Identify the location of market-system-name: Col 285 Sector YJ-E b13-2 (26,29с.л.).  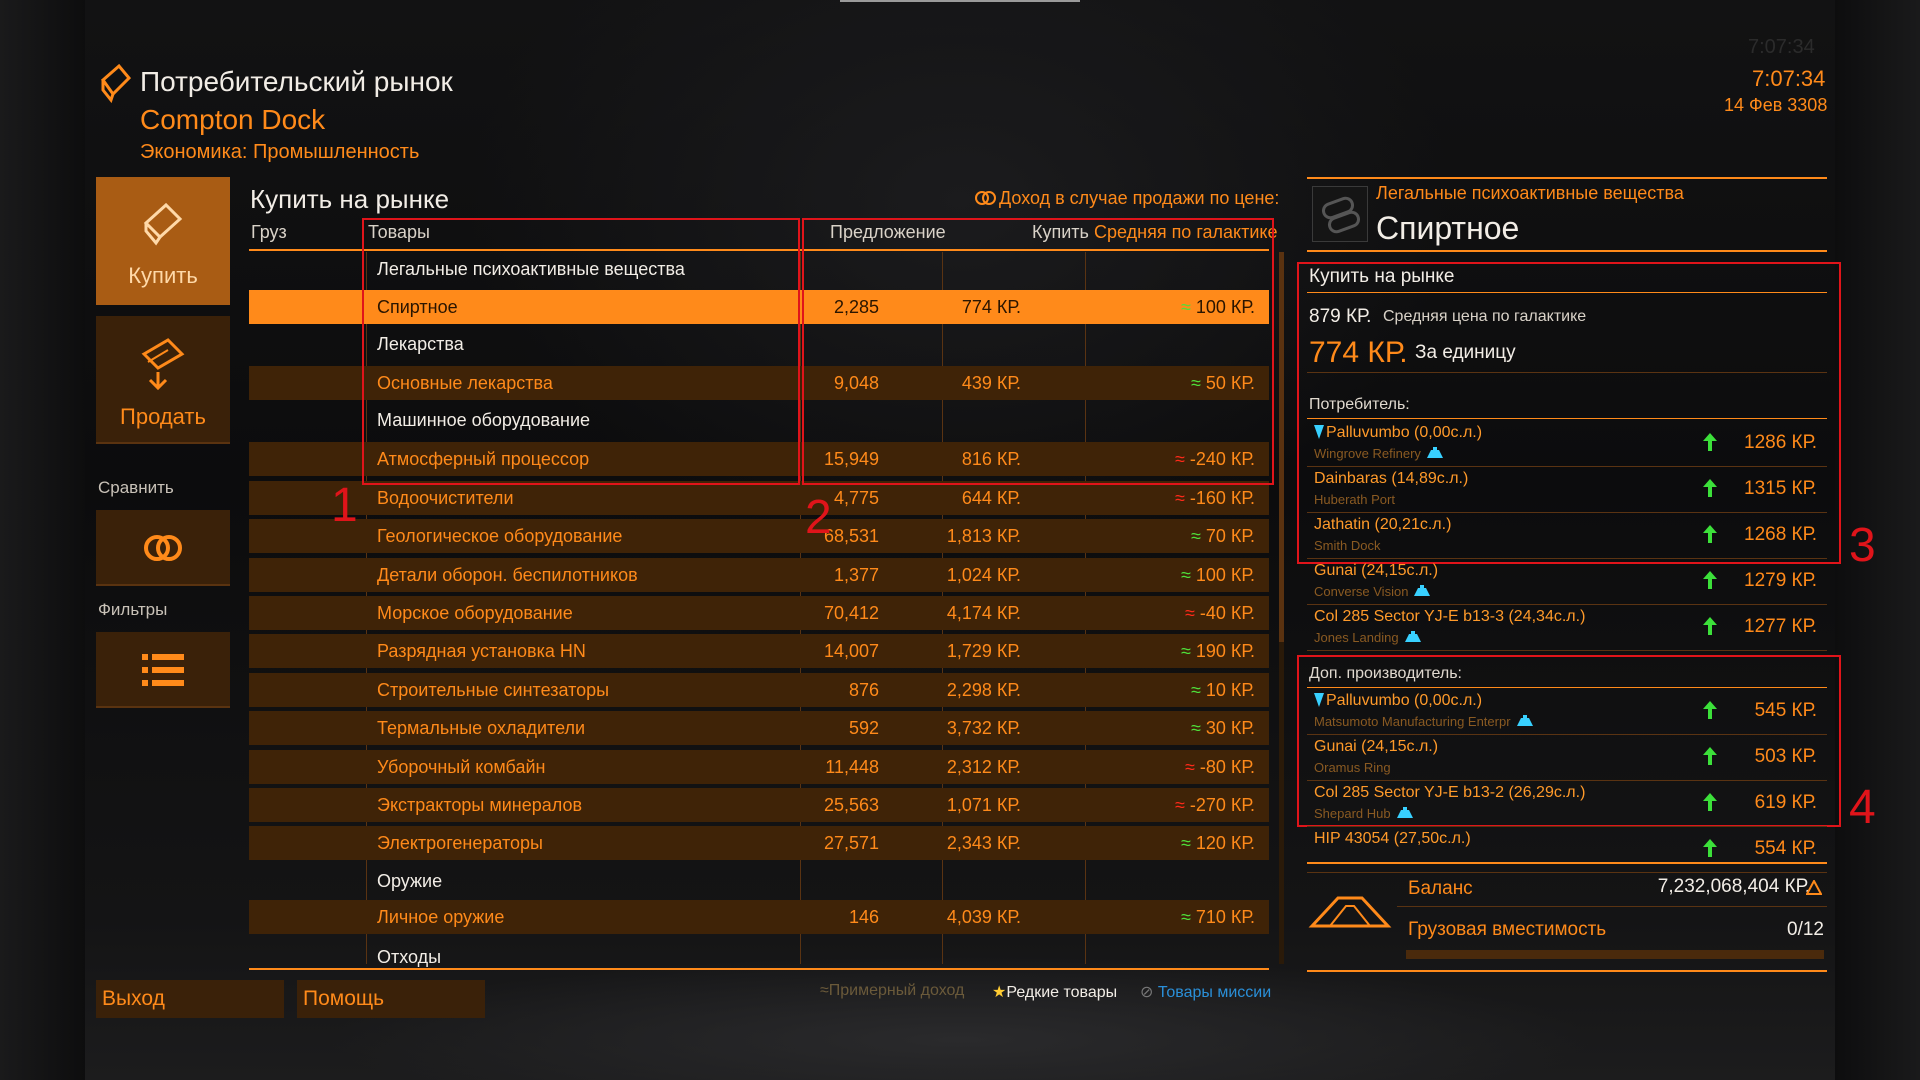
(1450, 792).